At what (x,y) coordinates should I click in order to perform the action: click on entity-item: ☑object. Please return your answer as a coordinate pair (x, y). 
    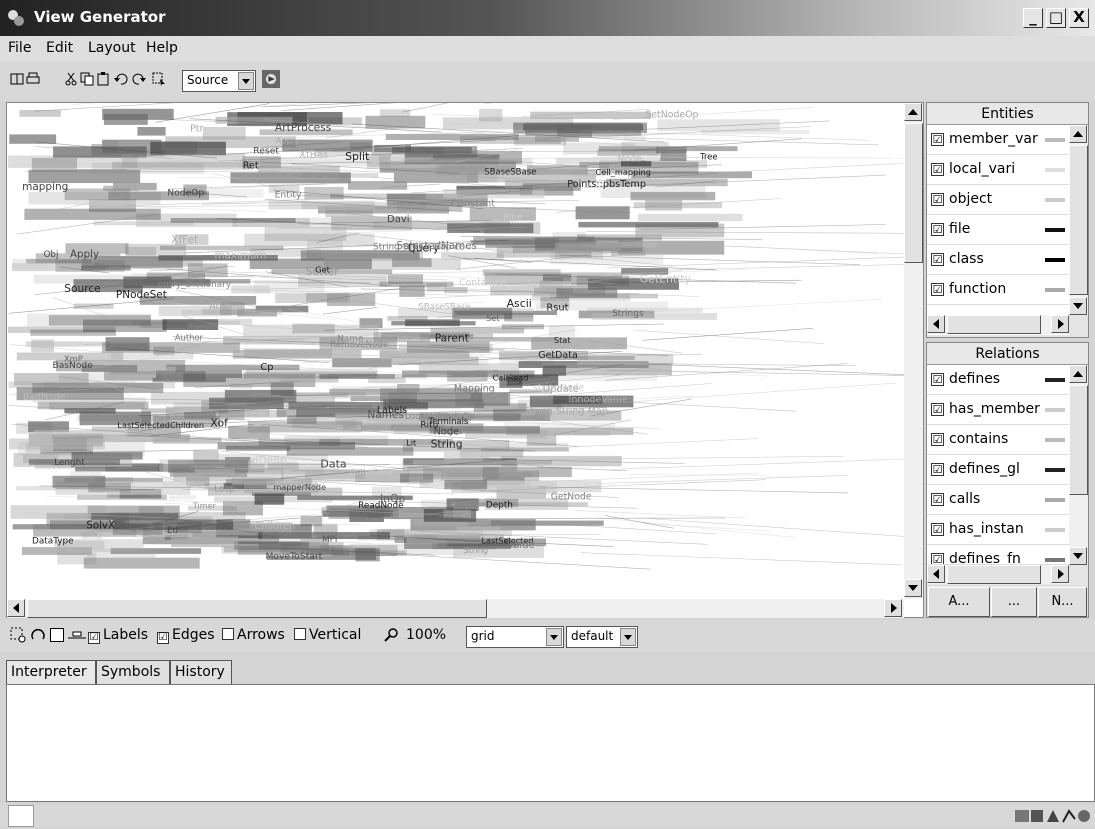
    Looking at the image, I should click on (998, 200).